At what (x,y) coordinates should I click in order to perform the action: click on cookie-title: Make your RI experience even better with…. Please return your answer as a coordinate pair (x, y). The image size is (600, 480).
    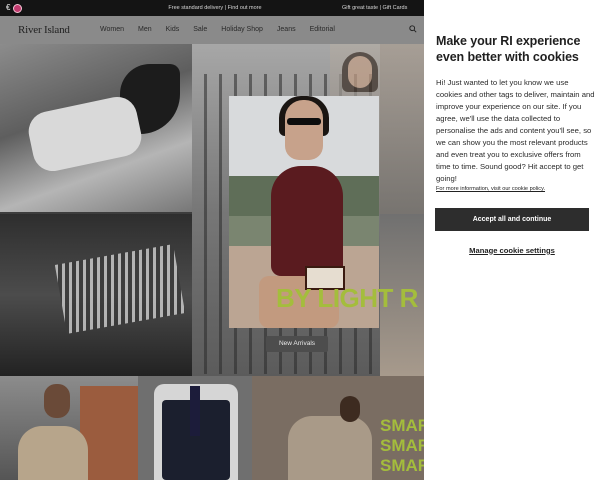
    Looking at the image, I should click on (508, 49).